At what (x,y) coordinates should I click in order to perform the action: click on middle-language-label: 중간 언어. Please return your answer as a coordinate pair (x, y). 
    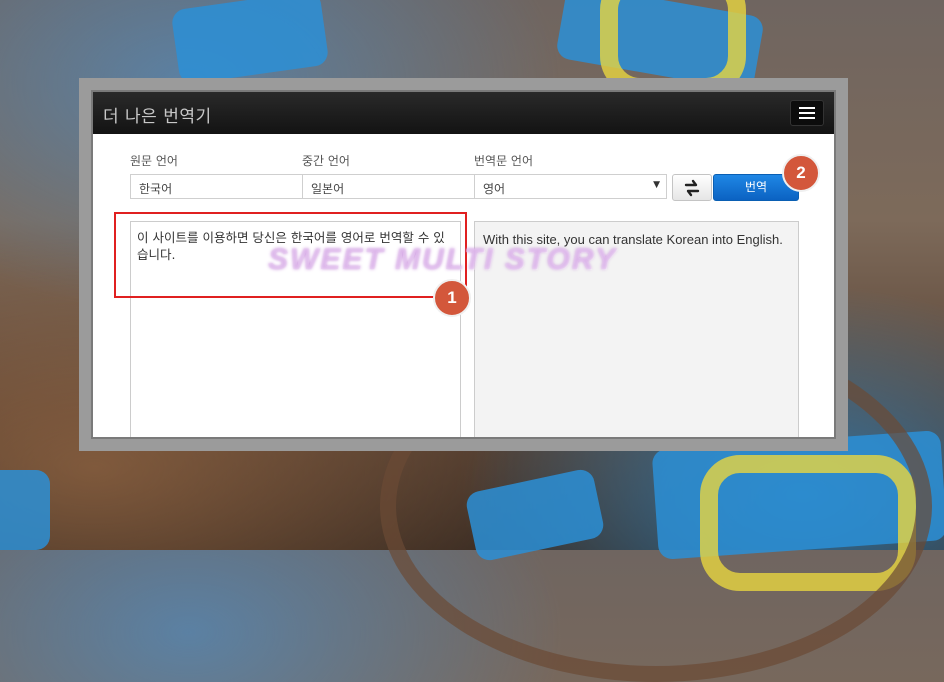
    Looking at the image, I should click on (326, 161).